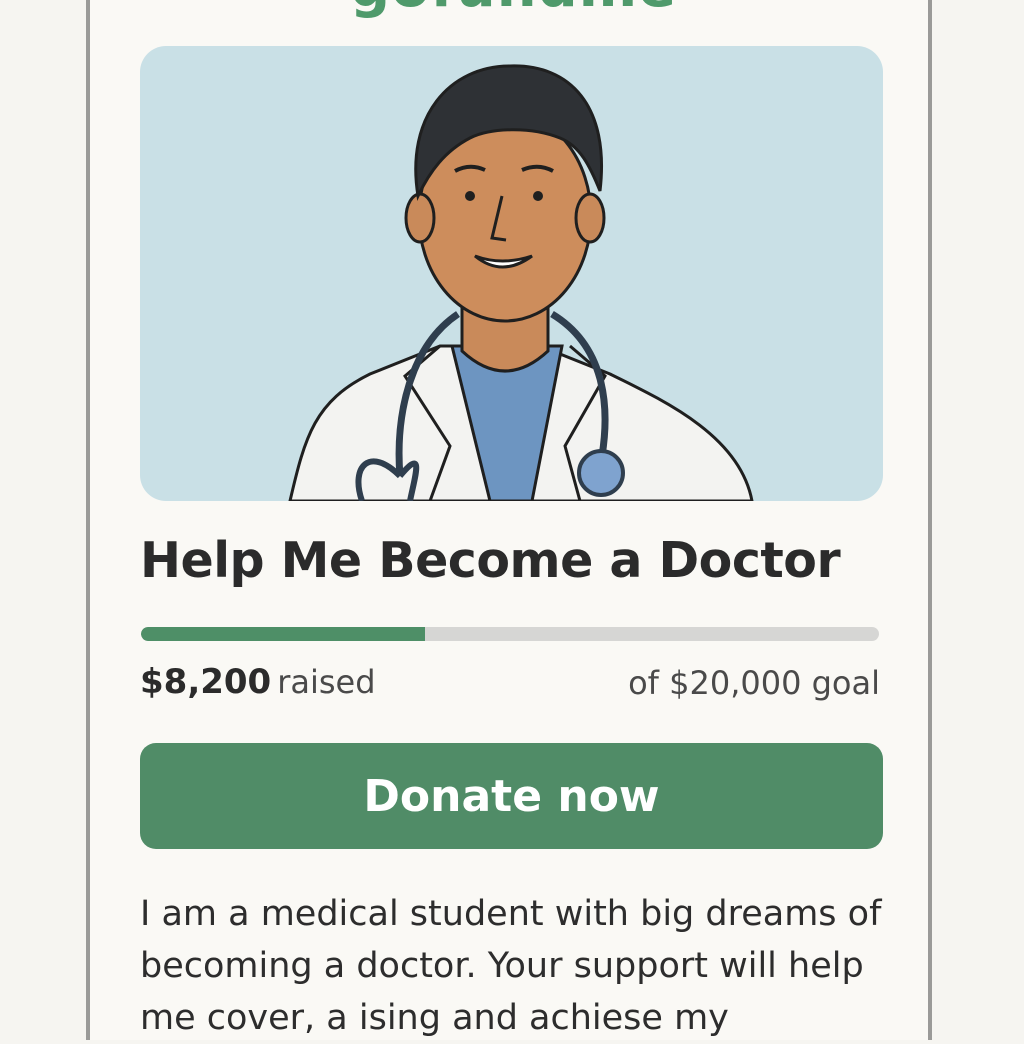 The height and width of the screenshot is (1044, 1024). What do you see at coordinates (511, 796) in the screenshot?
I see `donate-button: Donate now` at bounding box center [511, 796].